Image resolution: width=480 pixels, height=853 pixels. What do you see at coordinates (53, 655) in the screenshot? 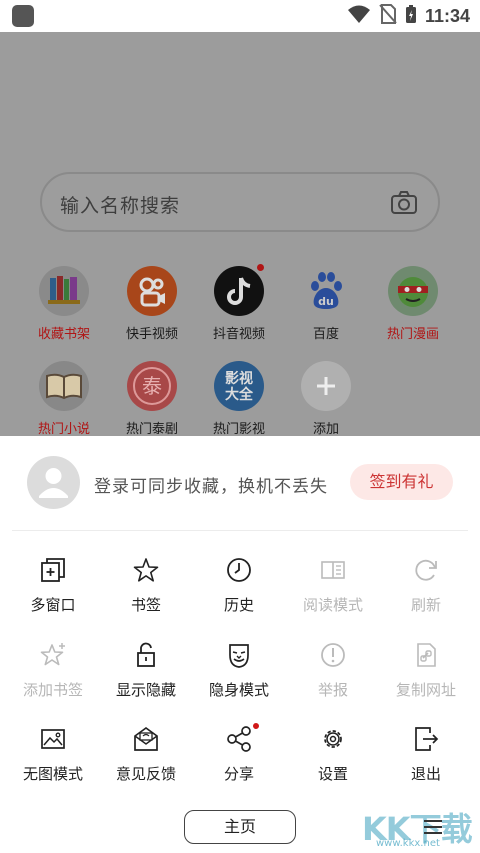
I see `star-plus-icon` at bounding box center [53, 655].